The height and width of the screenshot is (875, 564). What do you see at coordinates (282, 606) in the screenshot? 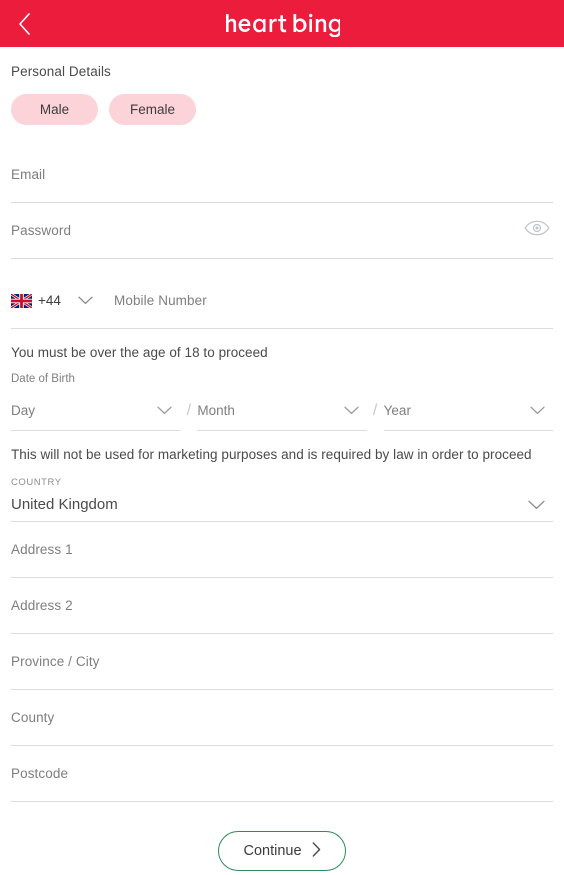
I see `address2-field: Address 2` at bounding box center [282, 606].